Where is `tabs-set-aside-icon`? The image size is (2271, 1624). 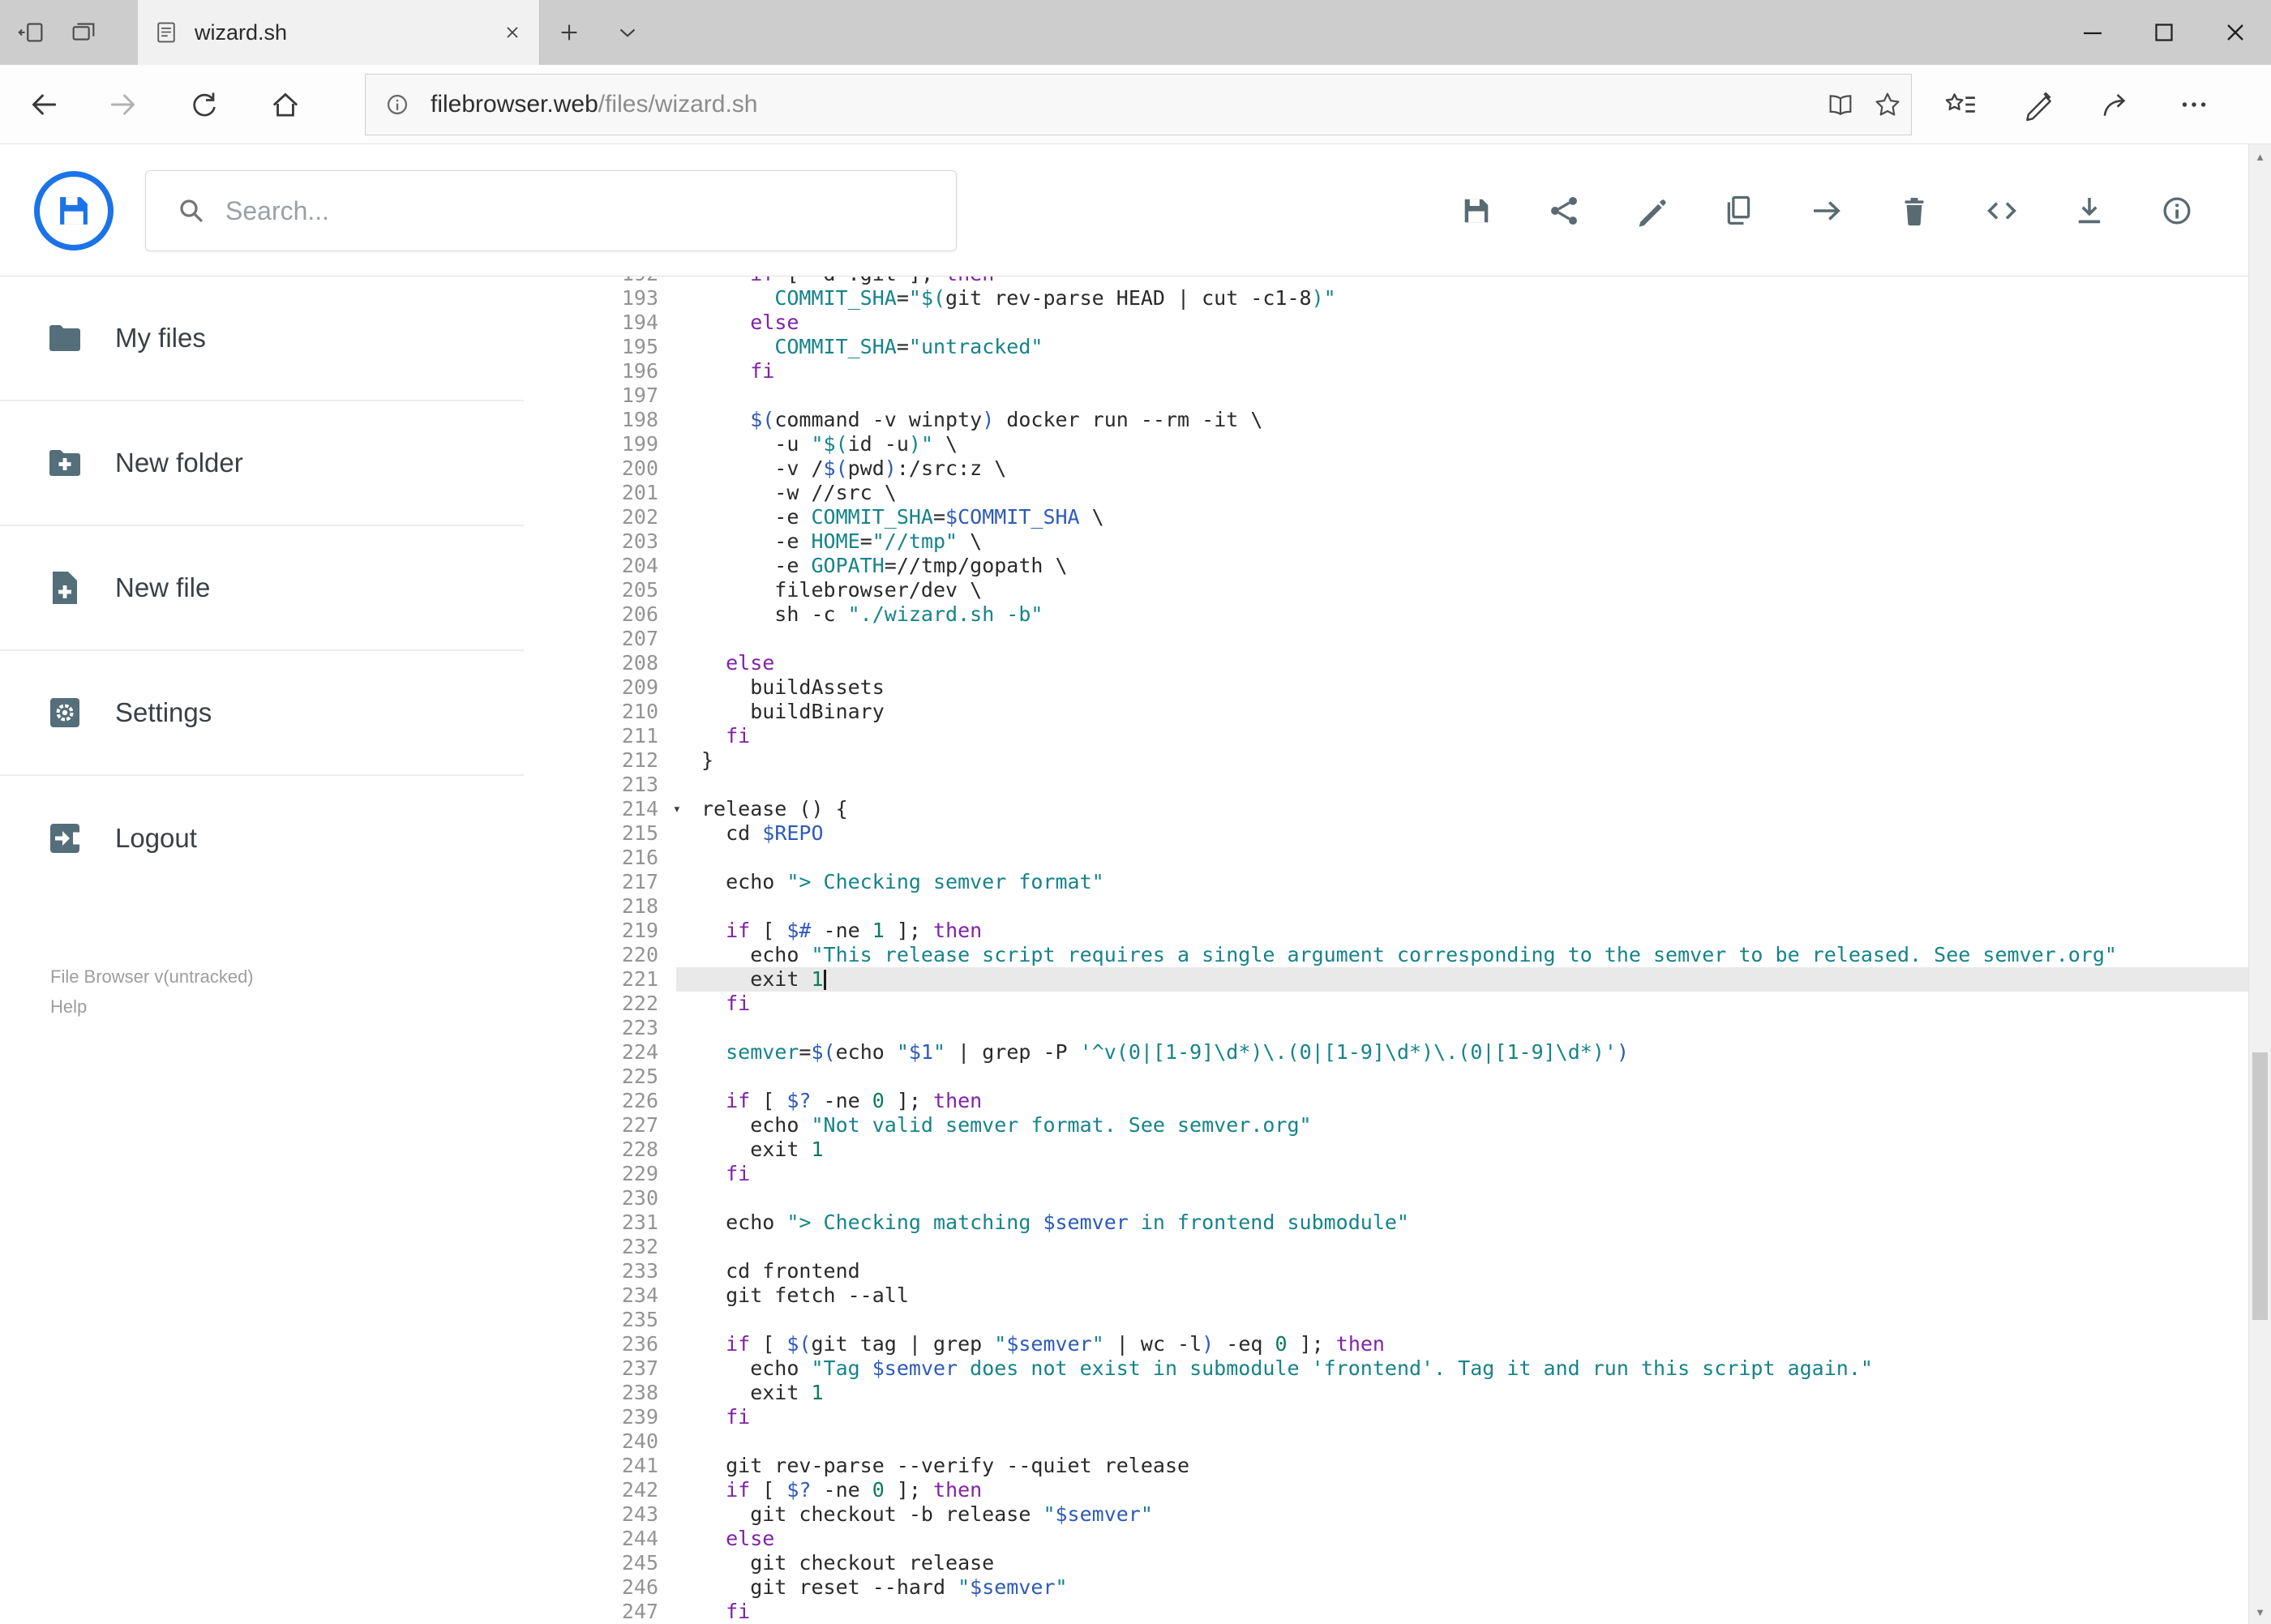
tabs-set-aside-icon is located at coordinates (32, 33).